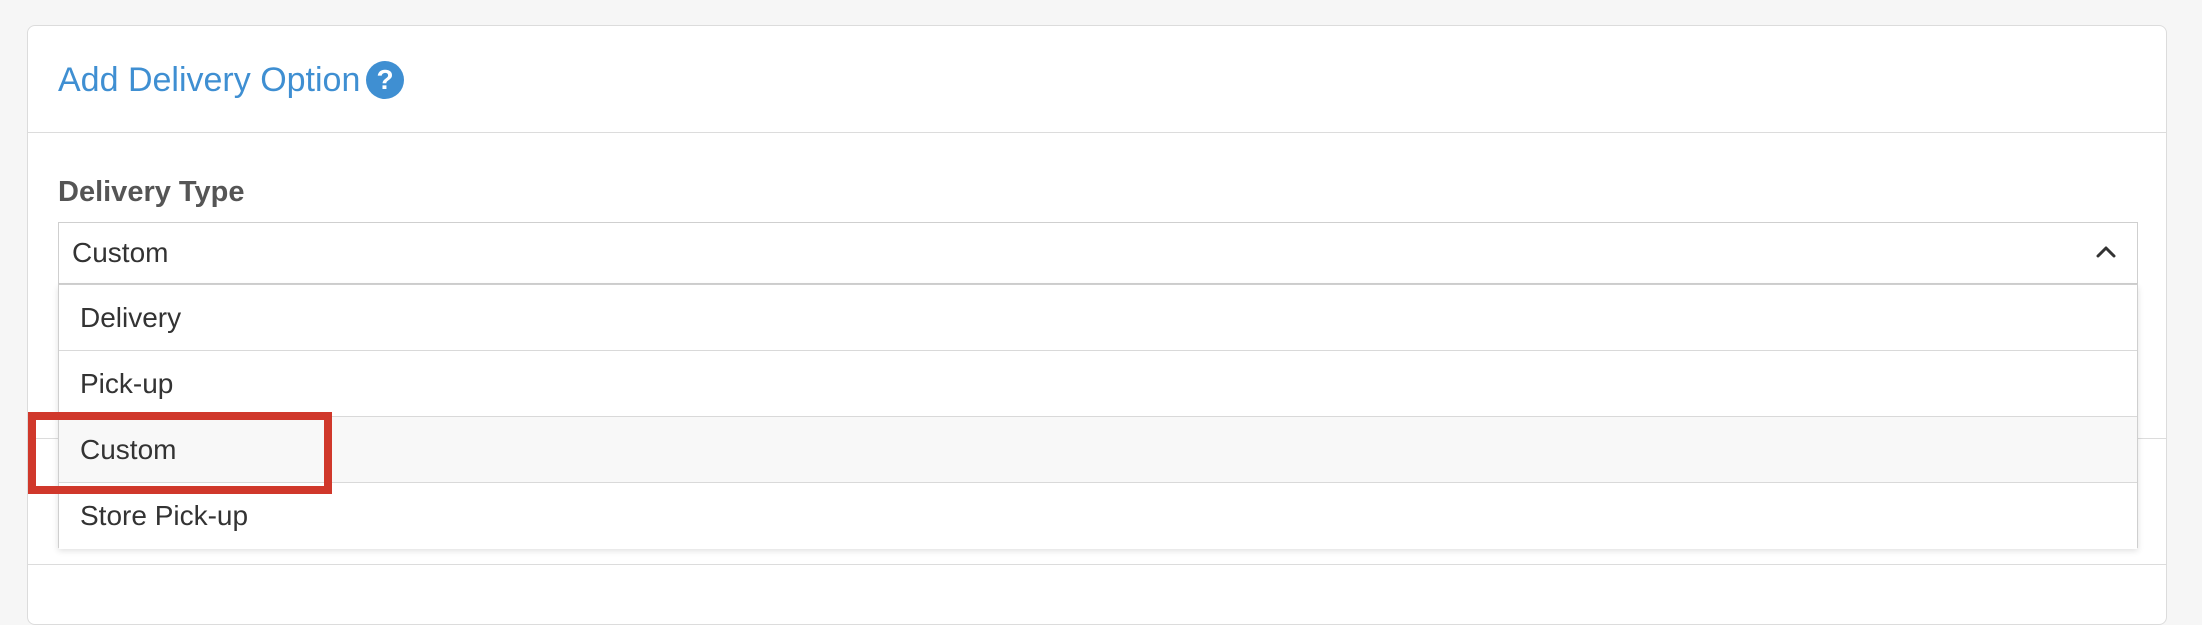 This screenshot has height=625, width=2202. I want to click on panel-title: Add Delivery Option, so click(209, 80).